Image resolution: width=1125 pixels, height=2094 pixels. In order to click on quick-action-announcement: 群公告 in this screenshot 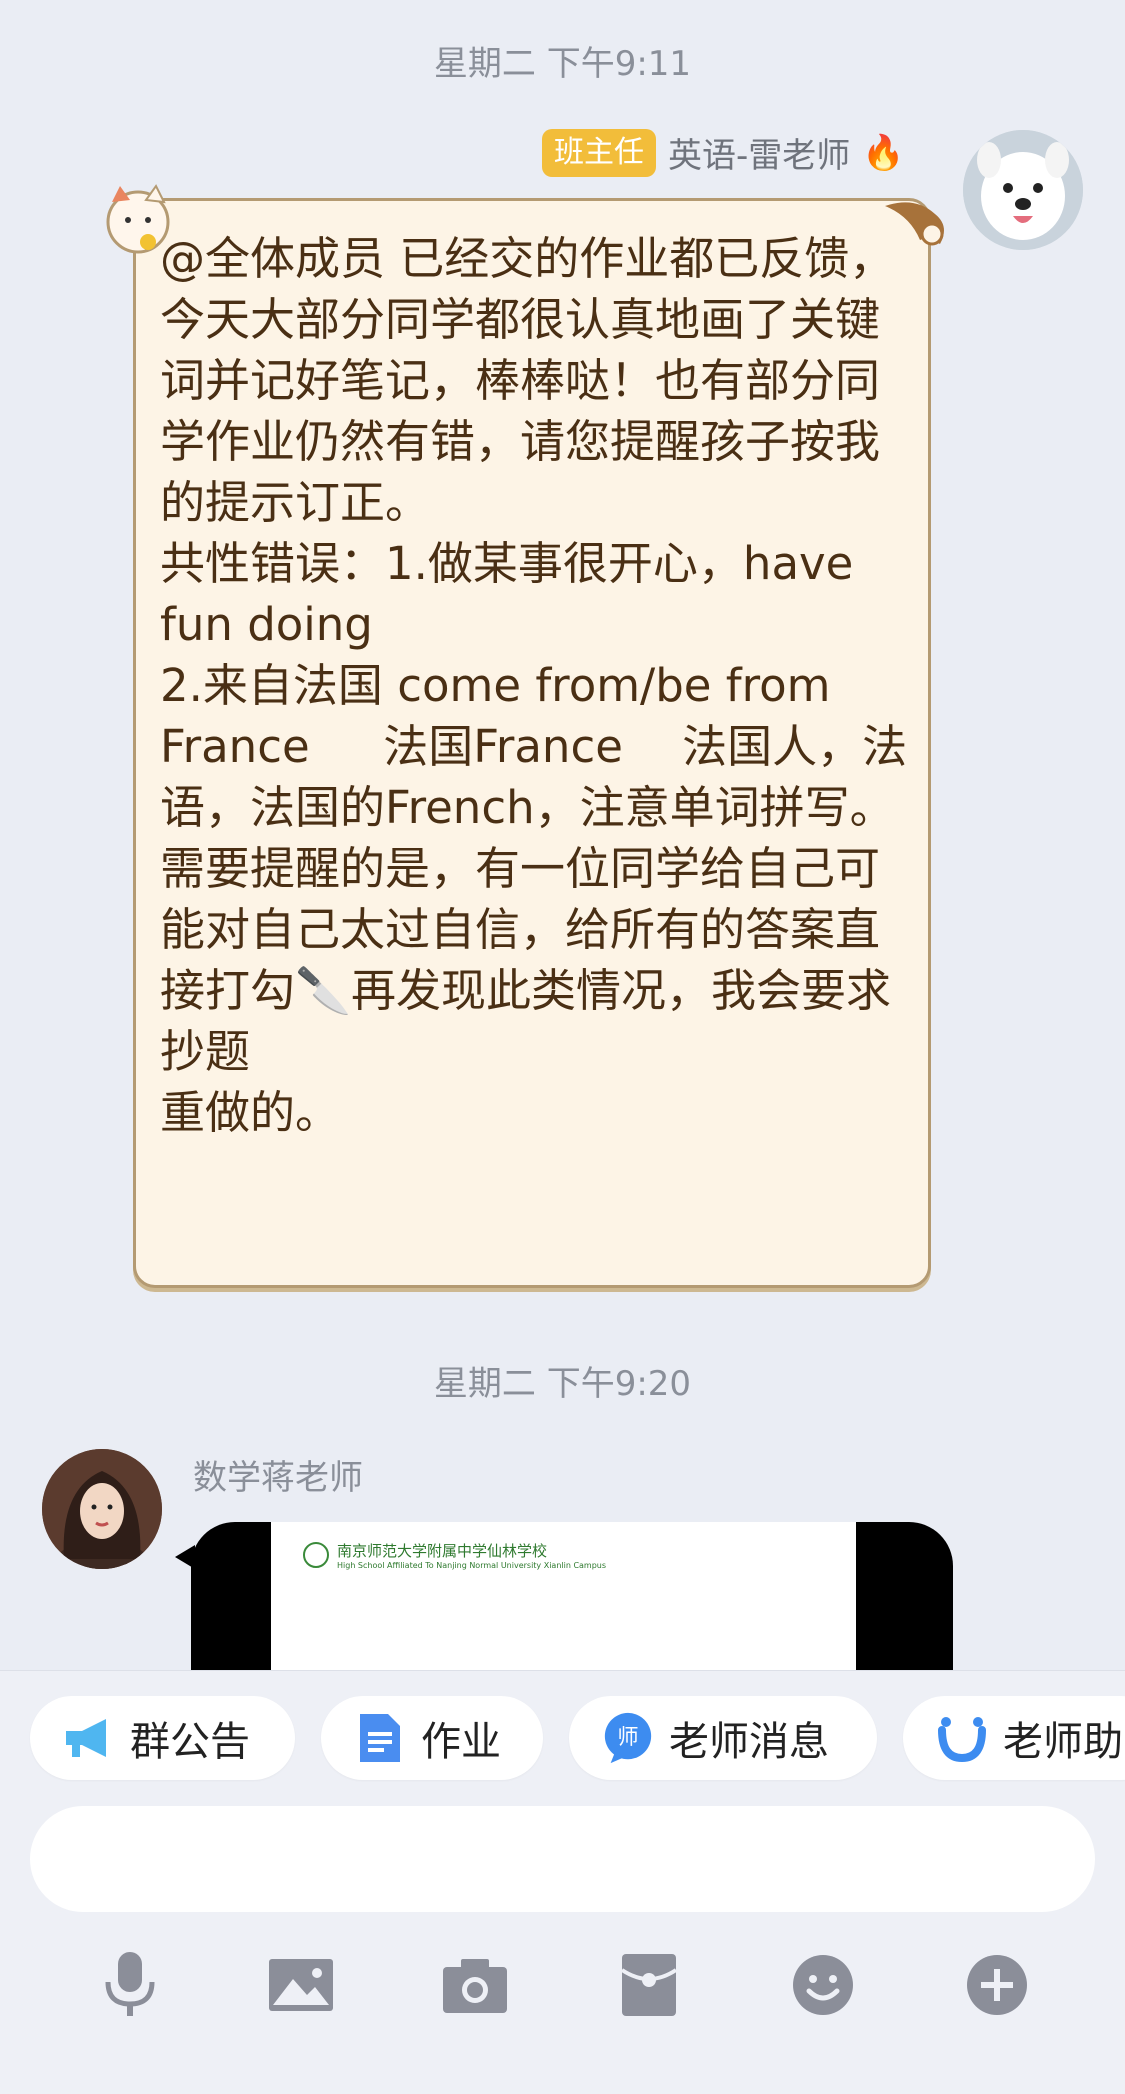, I will do `click(162, 1738)`.